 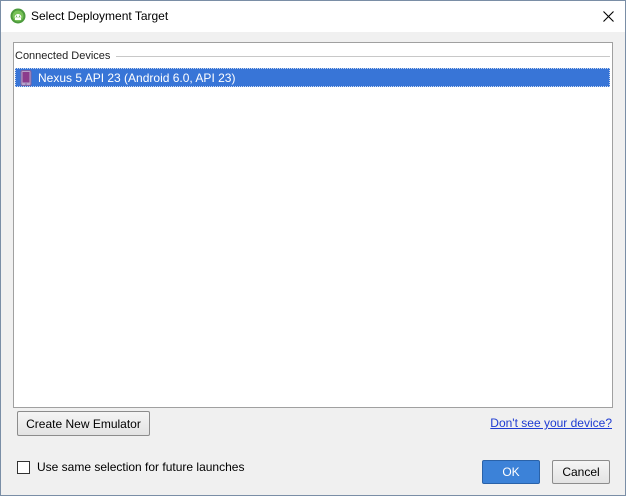 I want to click on remember-selection-checkbox, so click(x=23, y=467).